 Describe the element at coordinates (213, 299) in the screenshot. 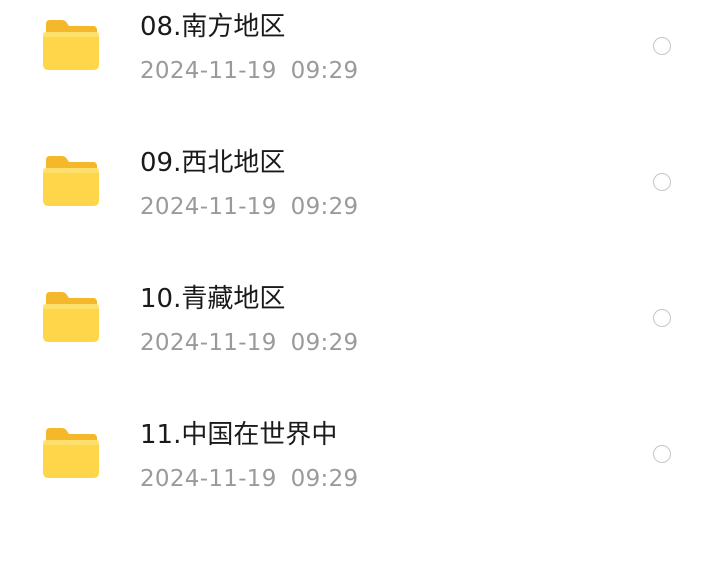

I see `file-name: 10.青藏地区` at that location.